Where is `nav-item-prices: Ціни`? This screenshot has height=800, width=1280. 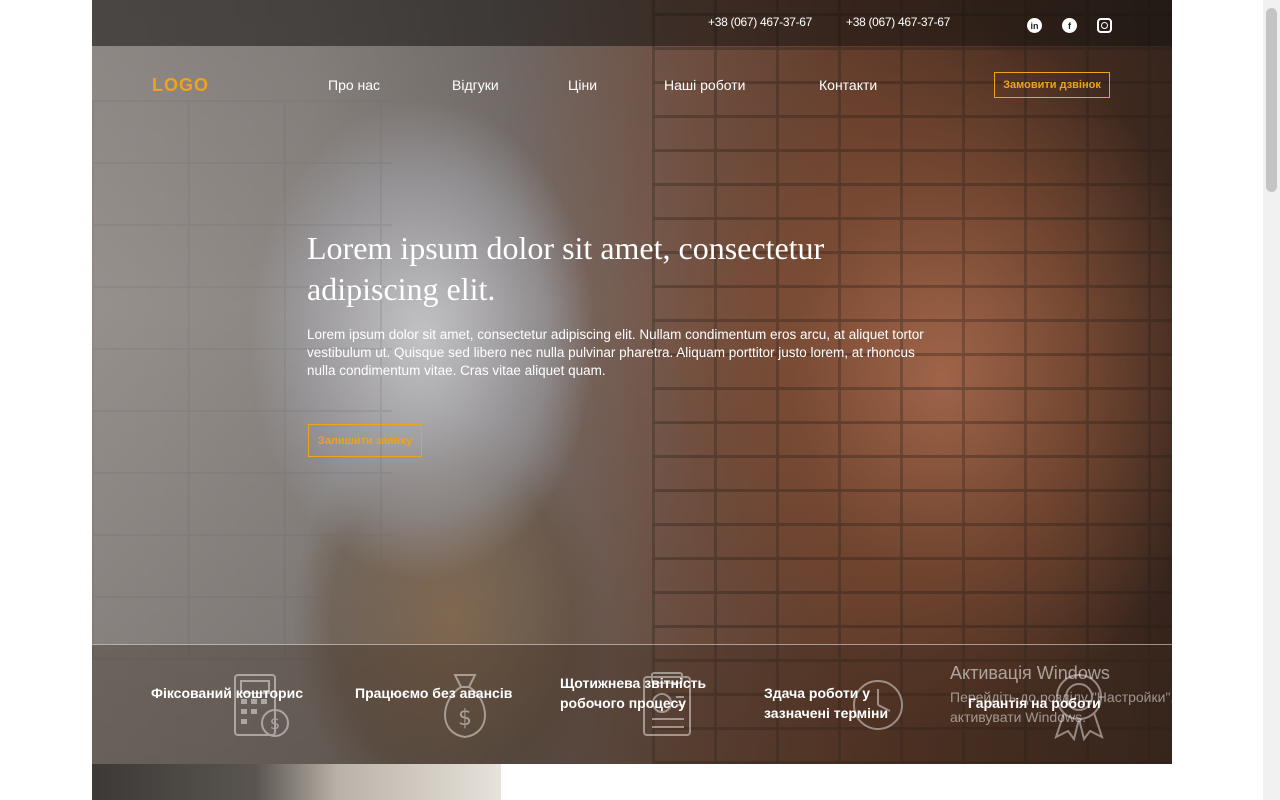
nav-item-prices: Ціни is located at coordinates (582, 85).